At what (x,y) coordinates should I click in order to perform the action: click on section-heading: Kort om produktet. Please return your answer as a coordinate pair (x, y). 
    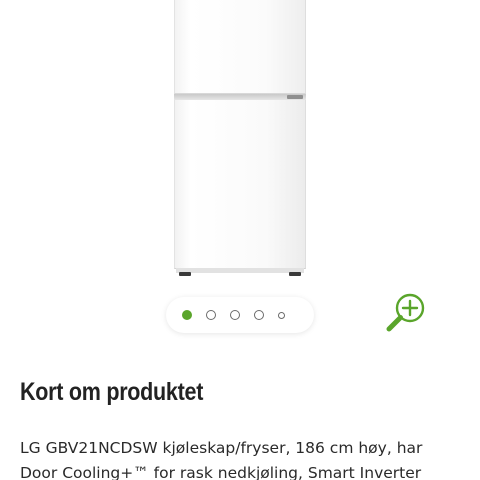
    Looking at the image, I should click on (112, 392).